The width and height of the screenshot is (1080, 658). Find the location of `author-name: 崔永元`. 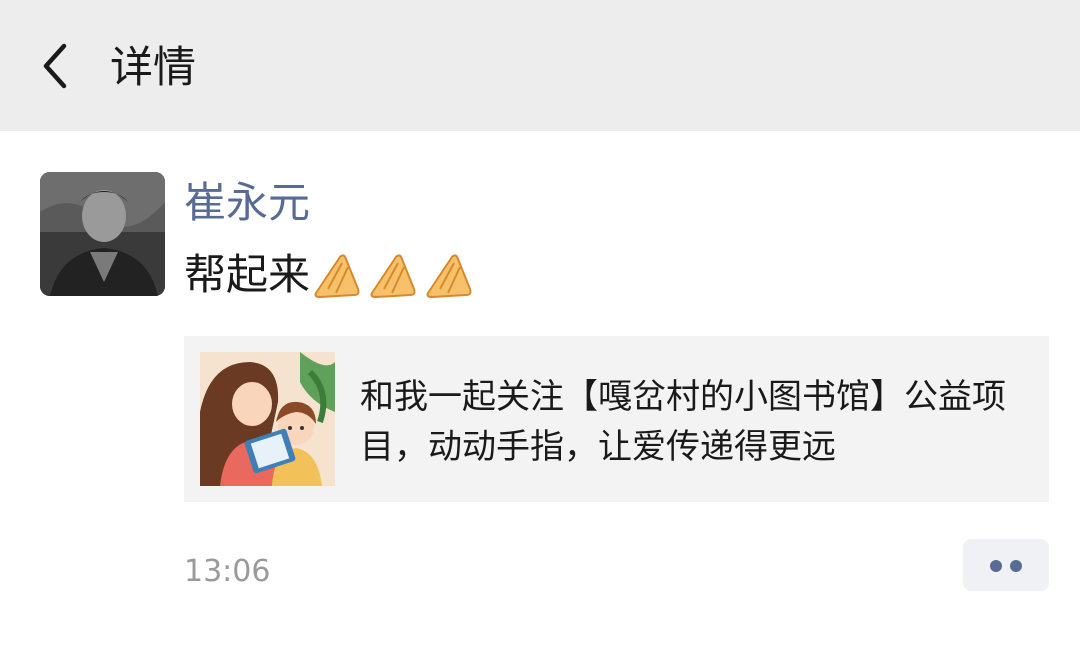

author-name: 崔永元 is located at coordinates (247, 203).